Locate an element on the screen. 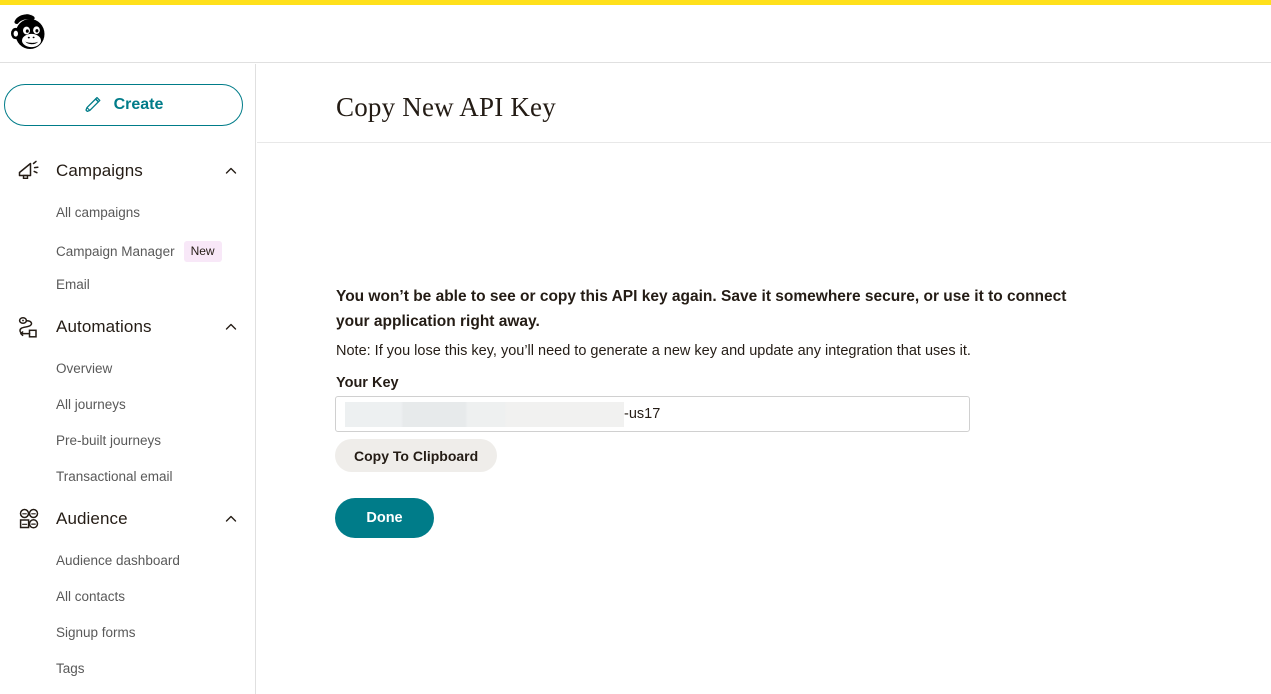  sidebar-item-label: Tags is located at coordinates (70, 668).